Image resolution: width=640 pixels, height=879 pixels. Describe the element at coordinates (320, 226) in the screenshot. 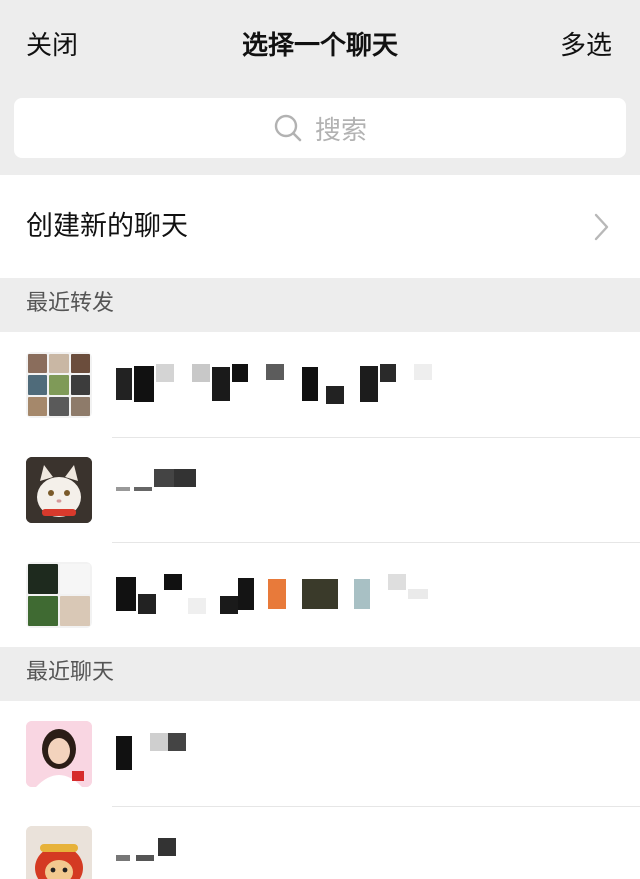

I see `create-new-chat-row: 创建新的聊天` at that location.